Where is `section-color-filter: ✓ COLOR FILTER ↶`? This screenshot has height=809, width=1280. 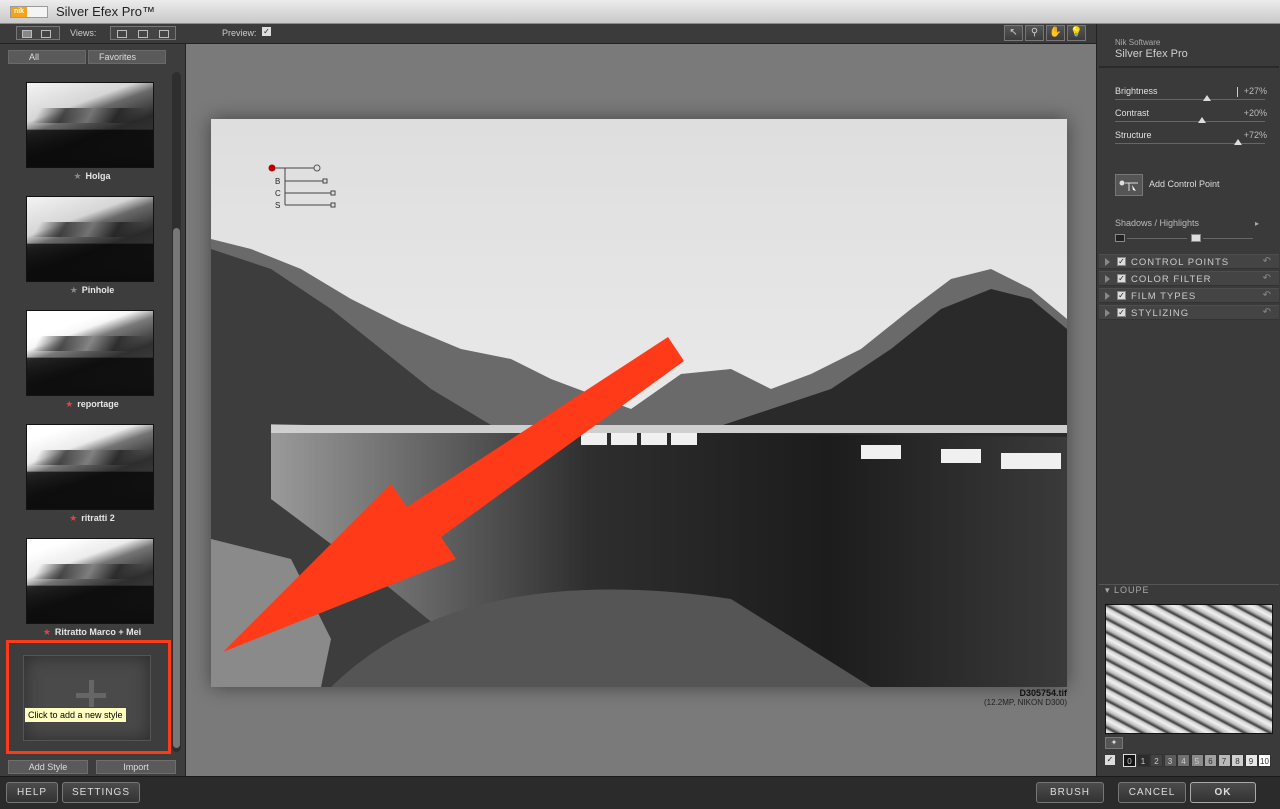 section-color-filter: ✓ COLOR FILTER ↶ is located at coordinates (1189, 278).